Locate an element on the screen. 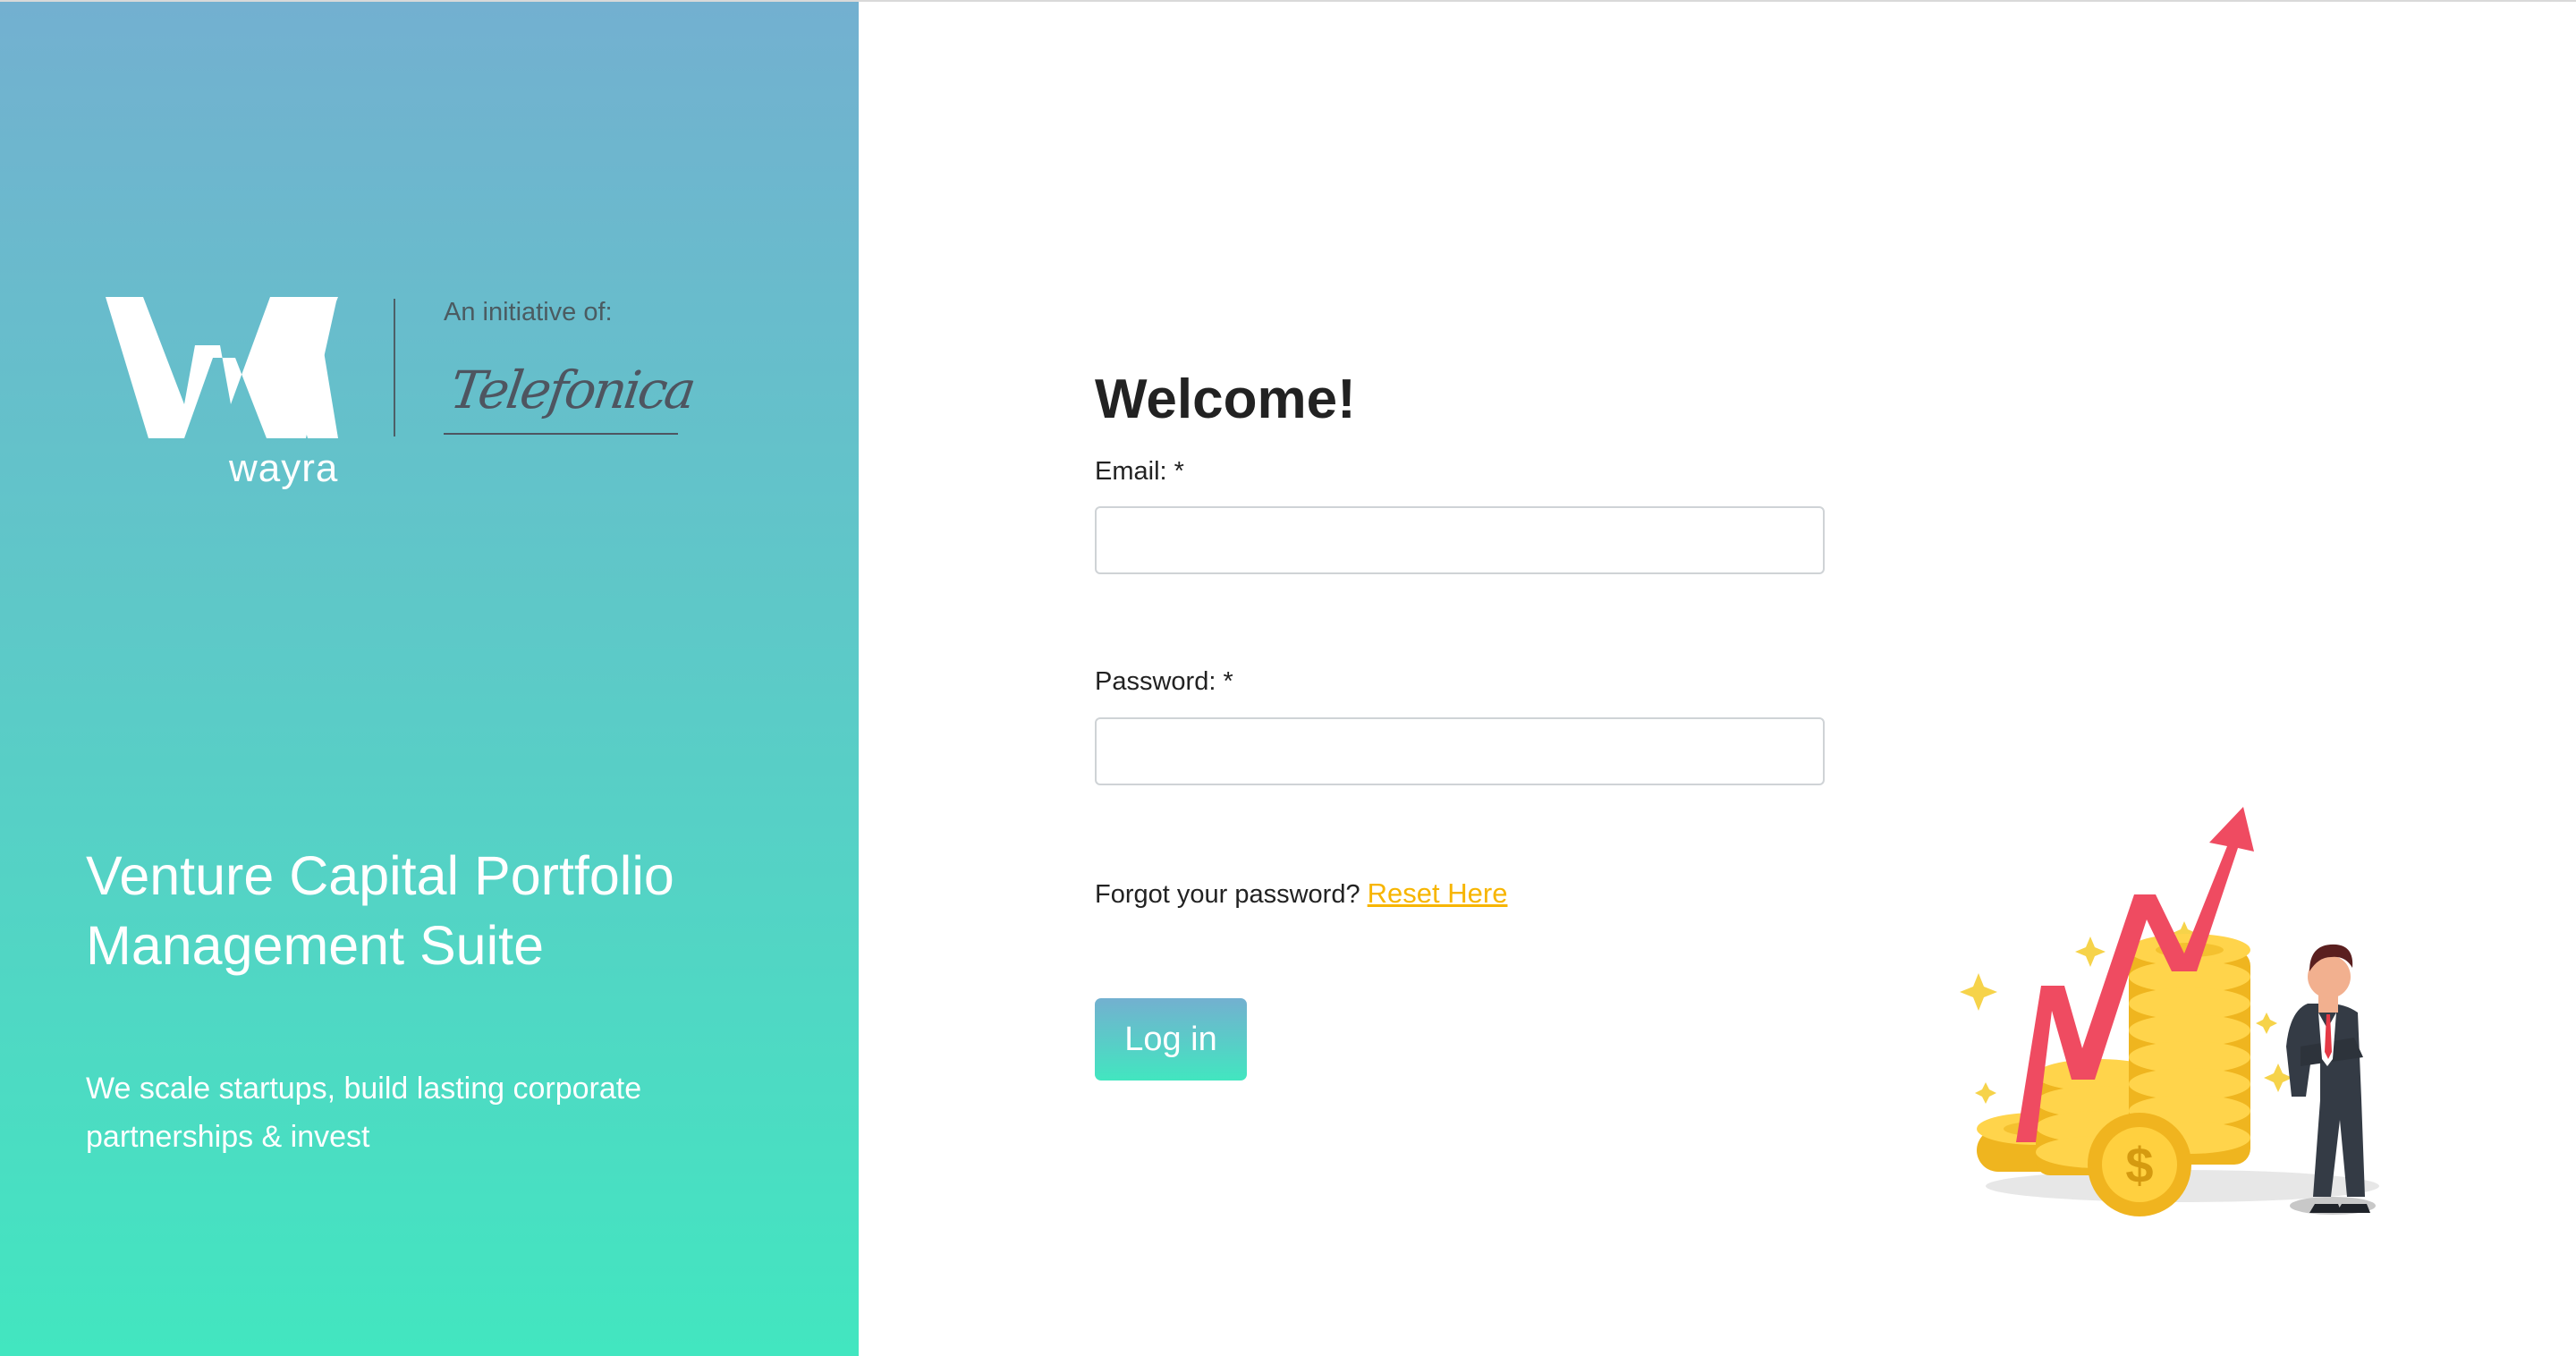  reset-password-link: Reset Here is located at coordinates (1438, 893).